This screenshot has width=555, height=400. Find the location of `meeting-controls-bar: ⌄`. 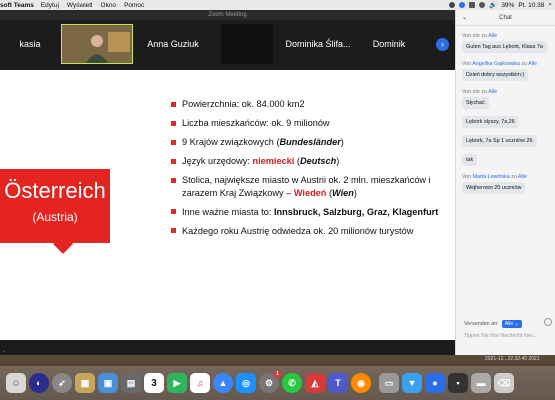

meeting-controls-bar: ⌄ is located at coordinates (227, 347).